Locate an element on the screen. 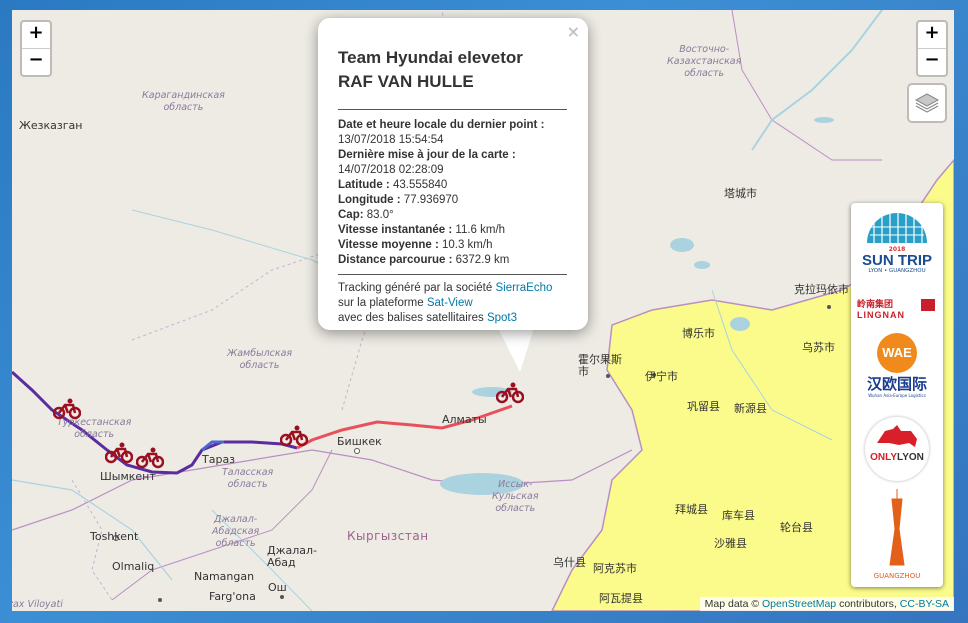  suntrip-title: SUN TRIP is located at coordinates (896, 260).